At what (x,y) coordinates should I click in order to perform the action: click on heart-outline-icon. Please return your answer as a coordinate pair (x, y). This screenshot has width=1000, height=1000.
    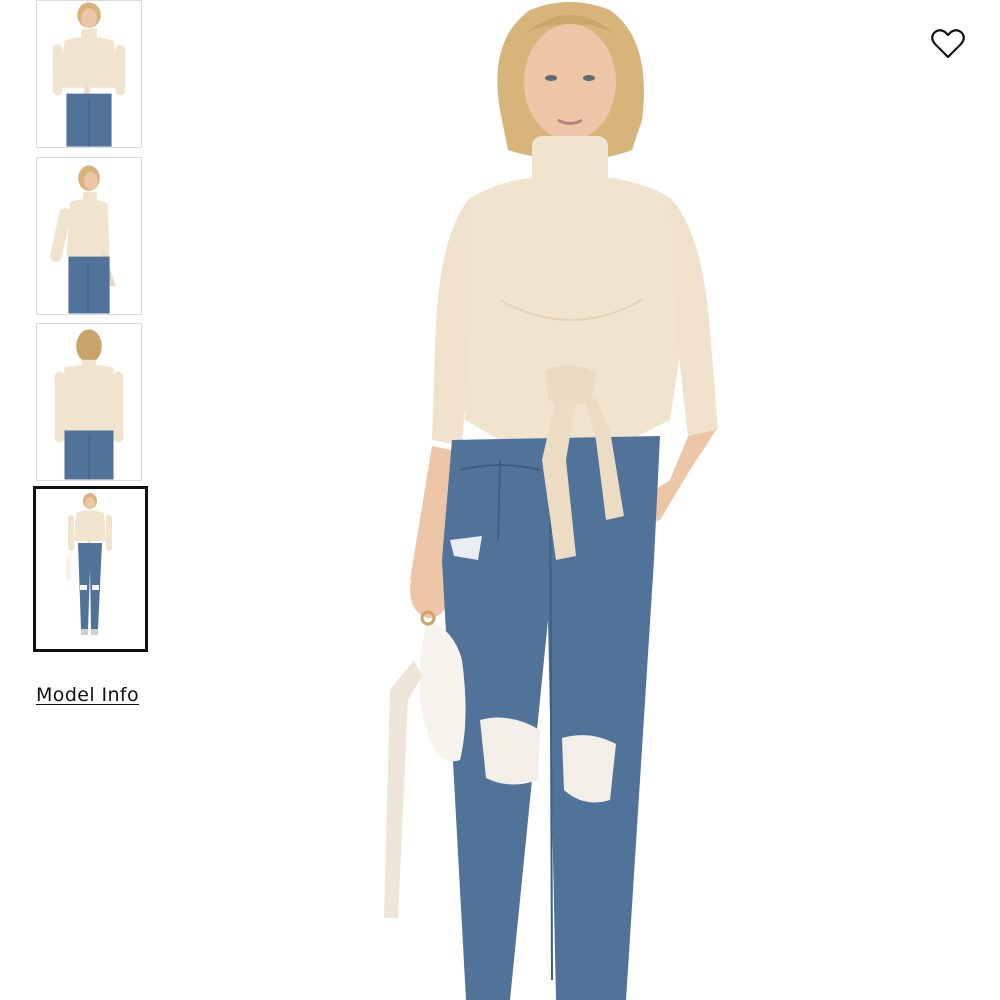
    Looking at the image, I should click on (948, 44).